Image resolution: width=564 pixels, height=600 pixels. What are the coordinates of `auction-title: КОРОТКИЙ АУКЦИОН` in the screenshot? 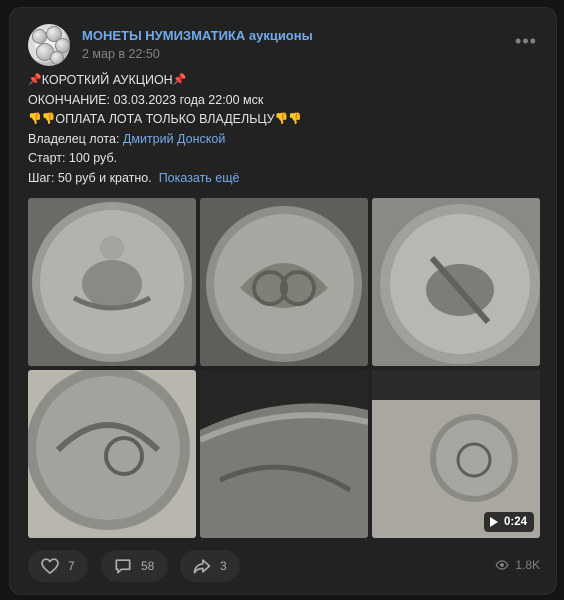 It's located at (107, 80).